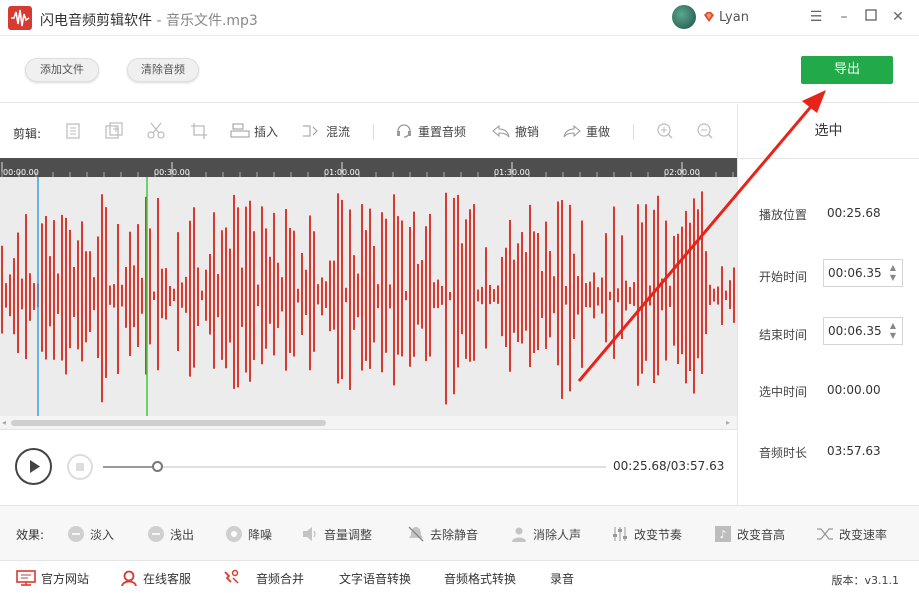 Image resolution: width=919 pixels, height=593 pixels. What do you see at coordinates (156, 534) in the screenshot?
I see `fade-out-icon` at bounding box center [156, 534].